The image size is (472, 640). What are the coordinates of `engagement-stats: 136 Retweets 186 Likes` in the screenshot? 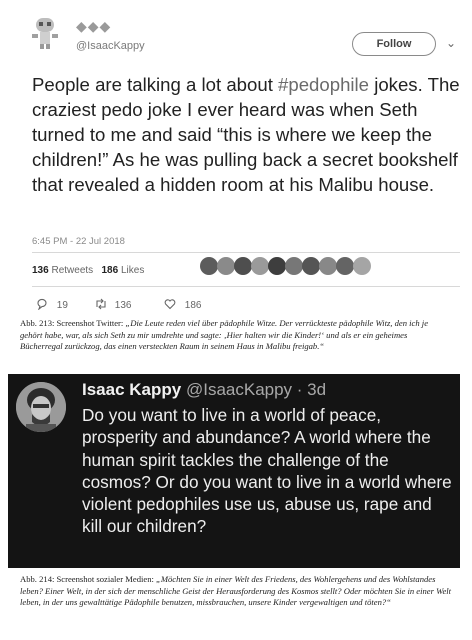 It's located at (88, 270).